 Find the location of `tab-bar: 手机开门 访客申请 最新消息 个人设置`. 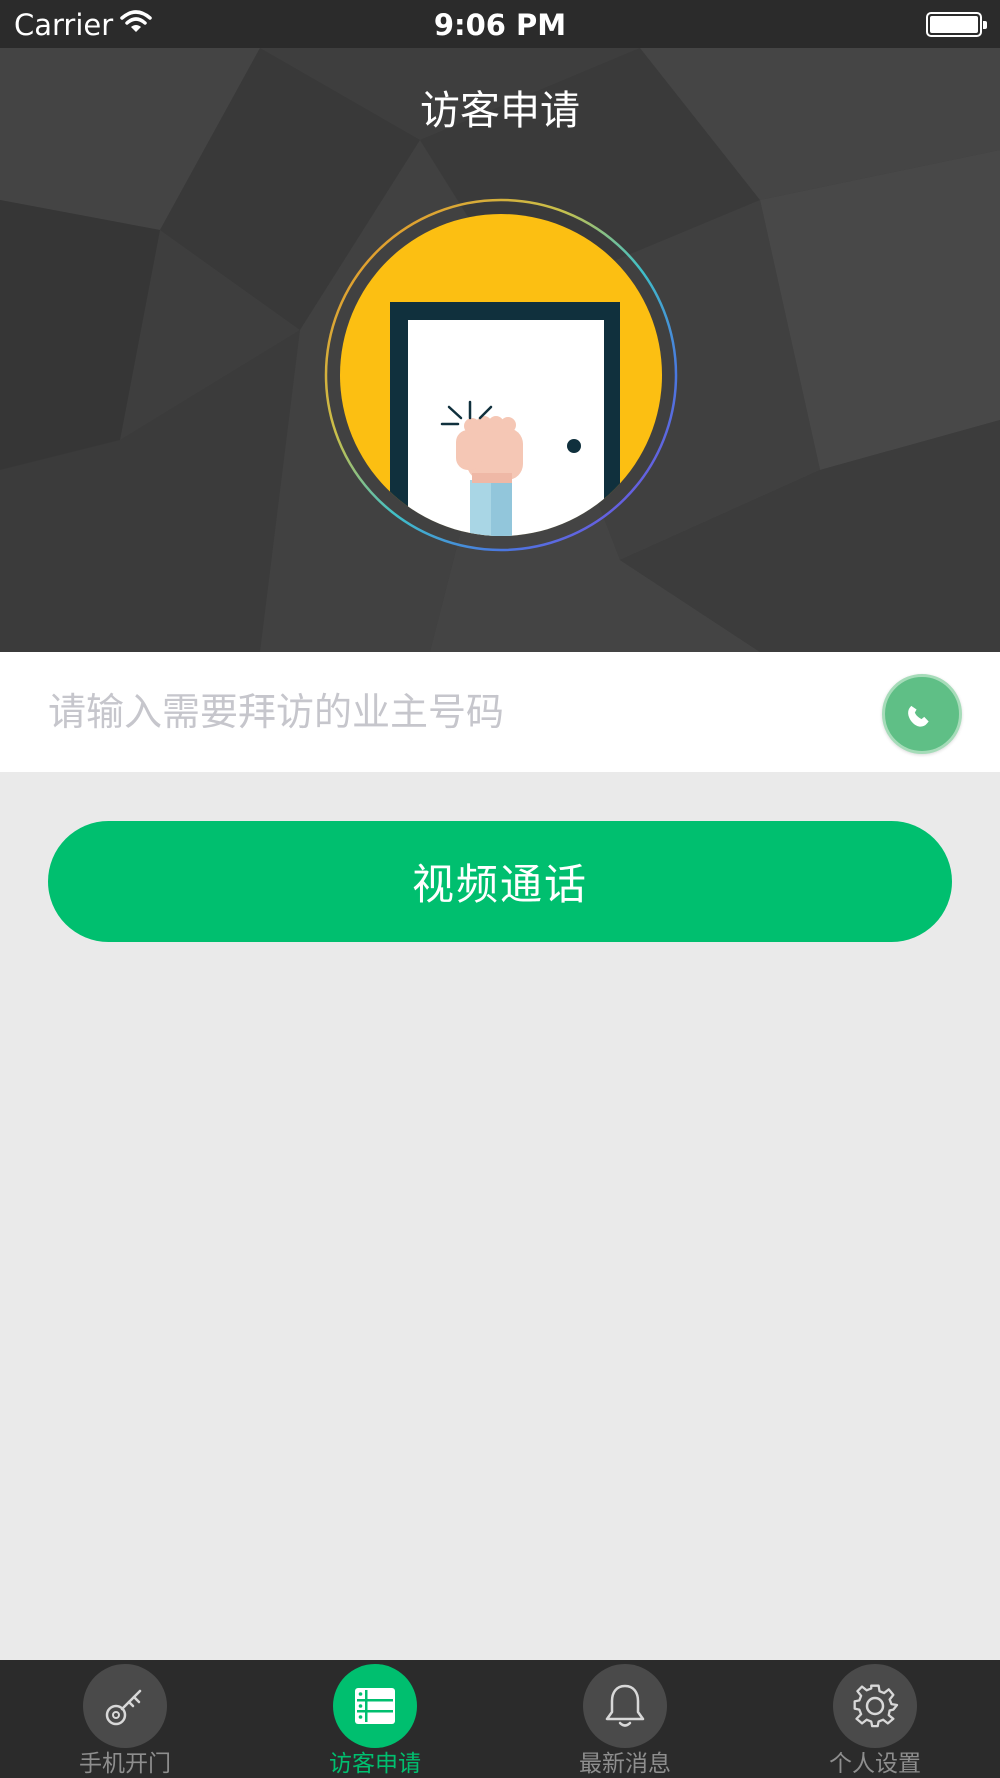

tab-bar: 手机开门 访客申请 最新消息 个人设置 is located at coordinates (500, 1719).